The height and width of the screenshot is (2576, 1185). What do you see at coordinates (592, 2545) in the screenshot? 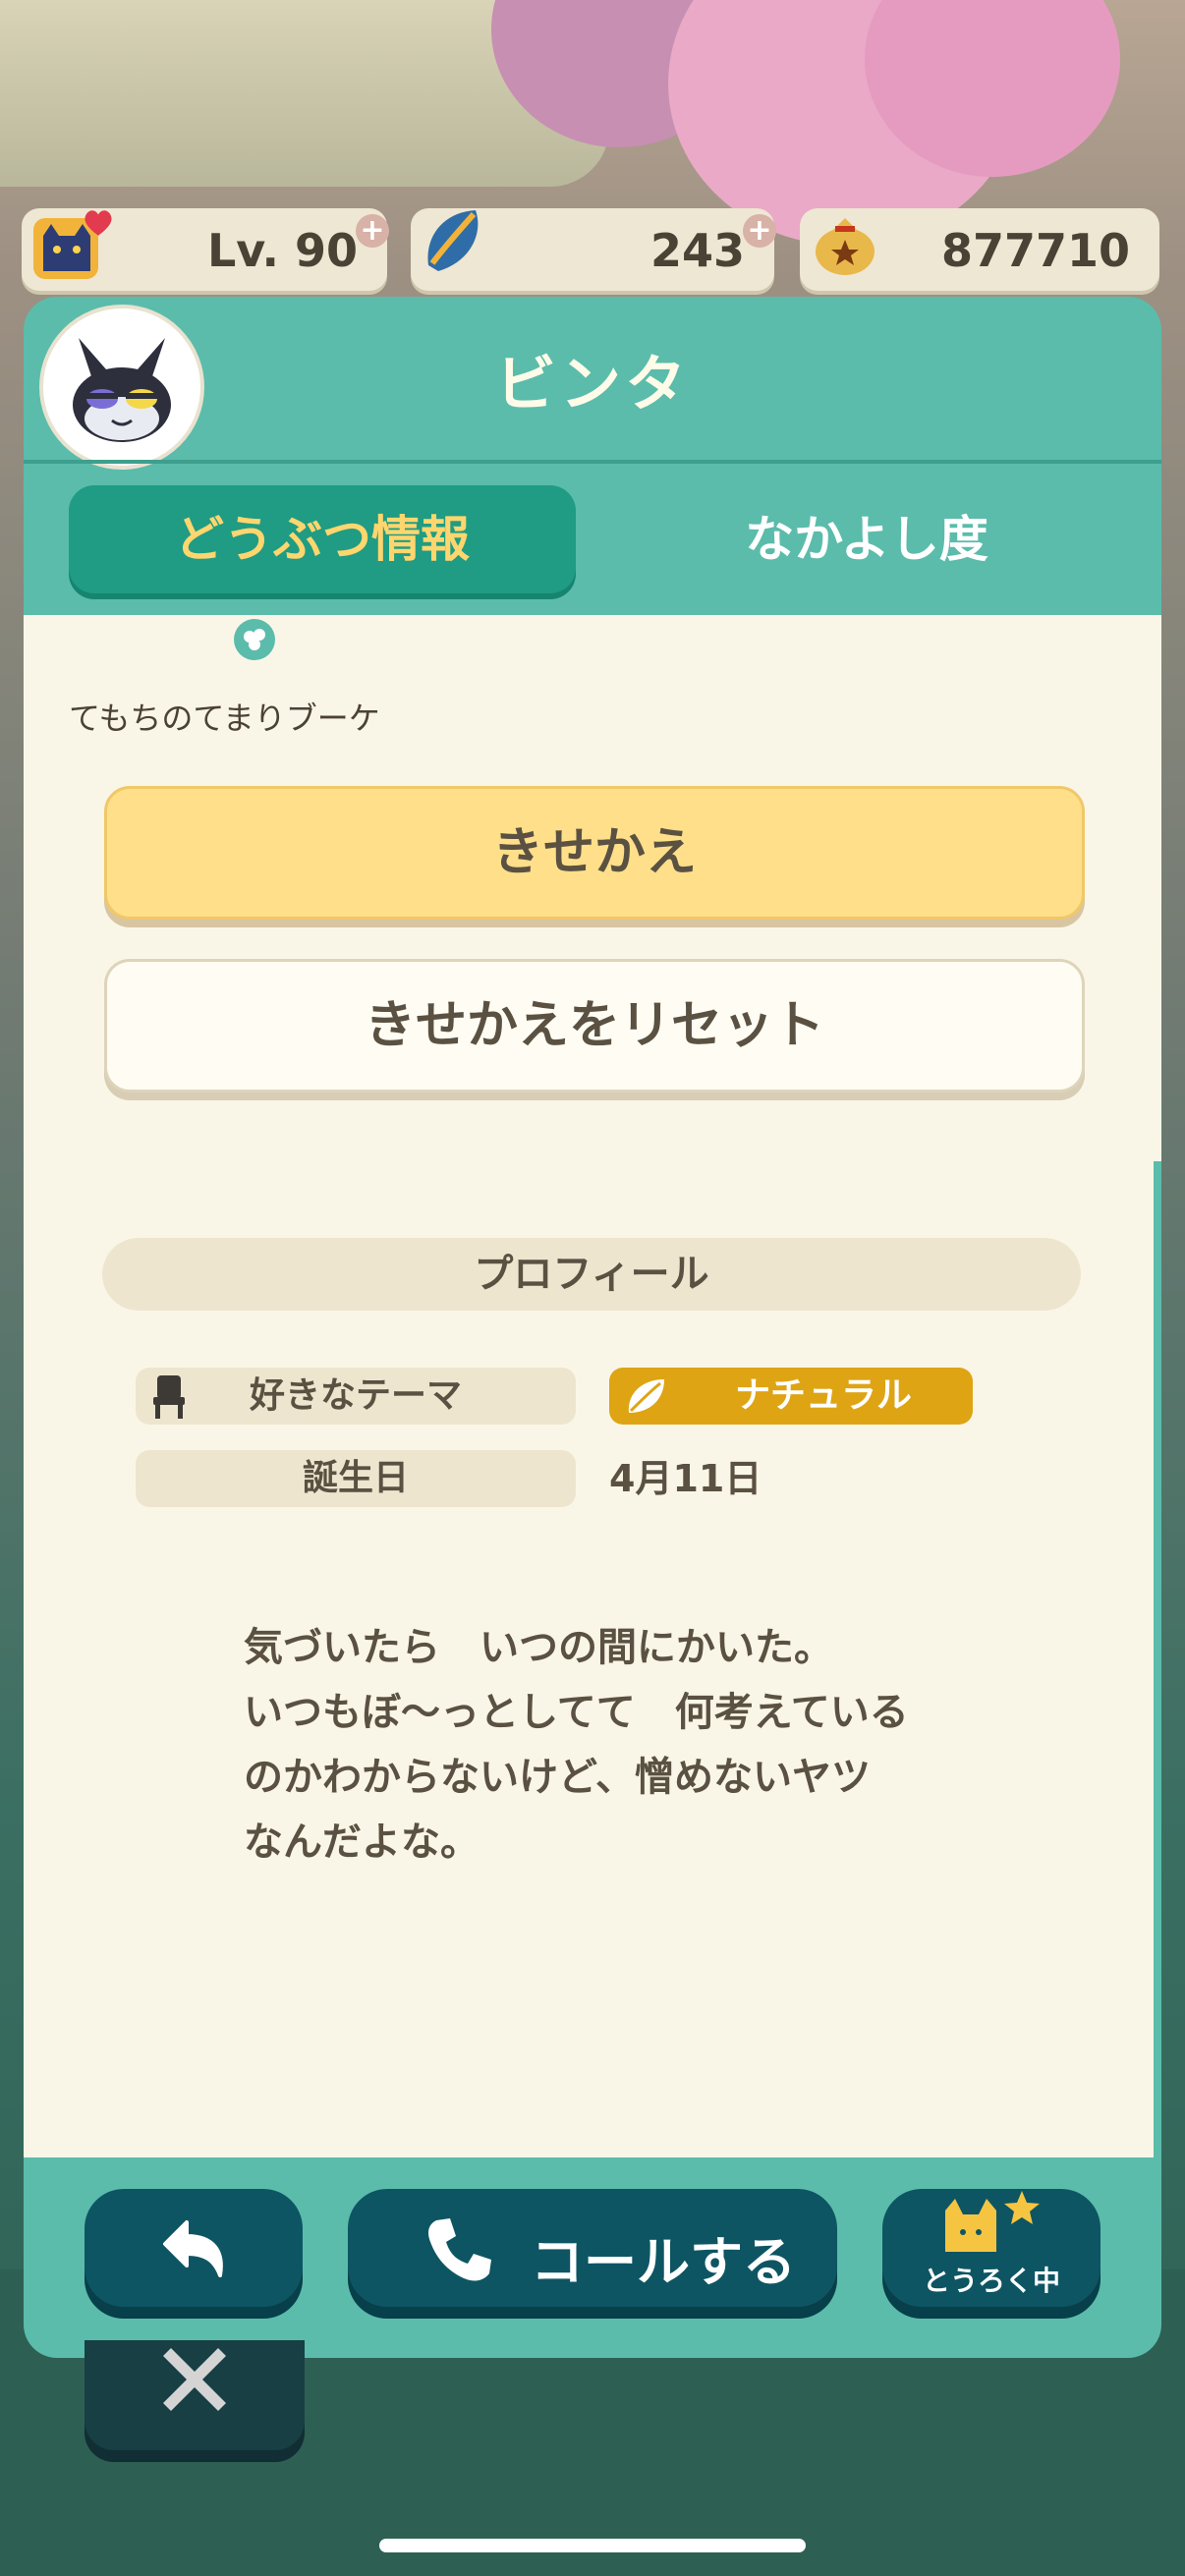
I see `home-indicator` at bounding box center [592, 2545].